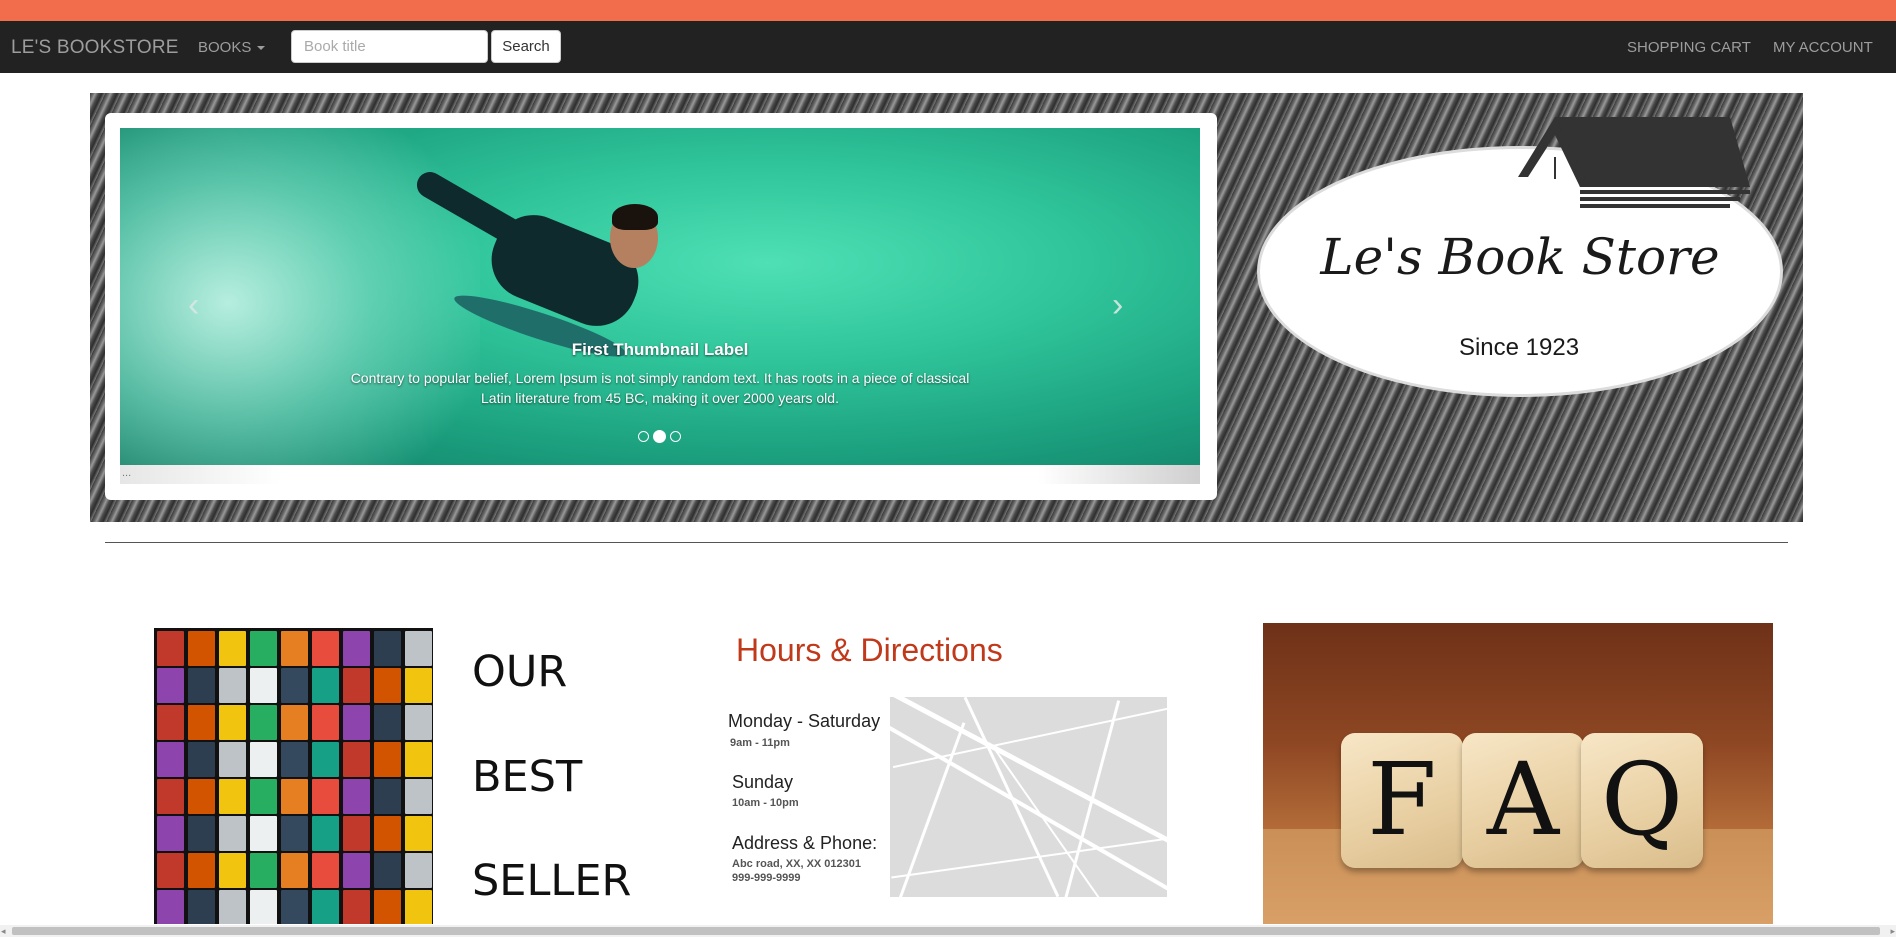  I want to click on carousel-indicator-active, so click(659, 437).